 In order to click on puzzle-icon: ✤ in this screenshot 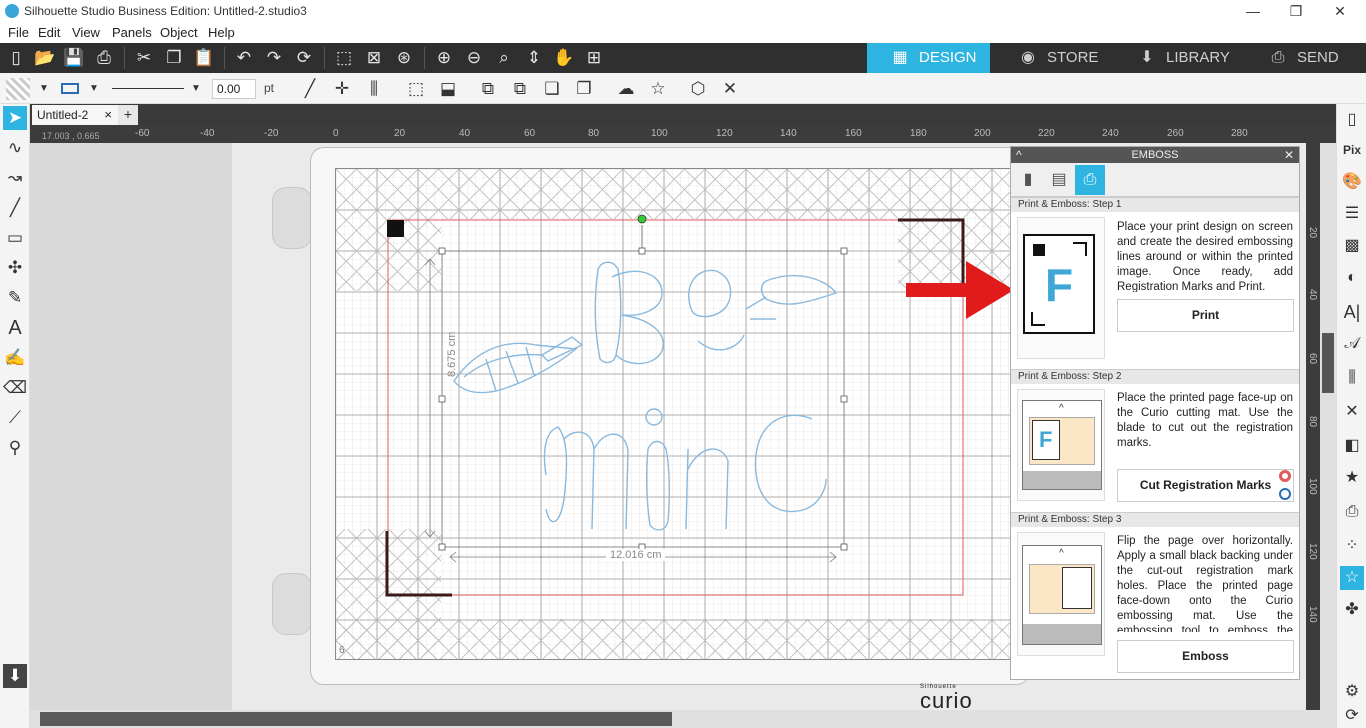, I will do `click(1352, 610)`.